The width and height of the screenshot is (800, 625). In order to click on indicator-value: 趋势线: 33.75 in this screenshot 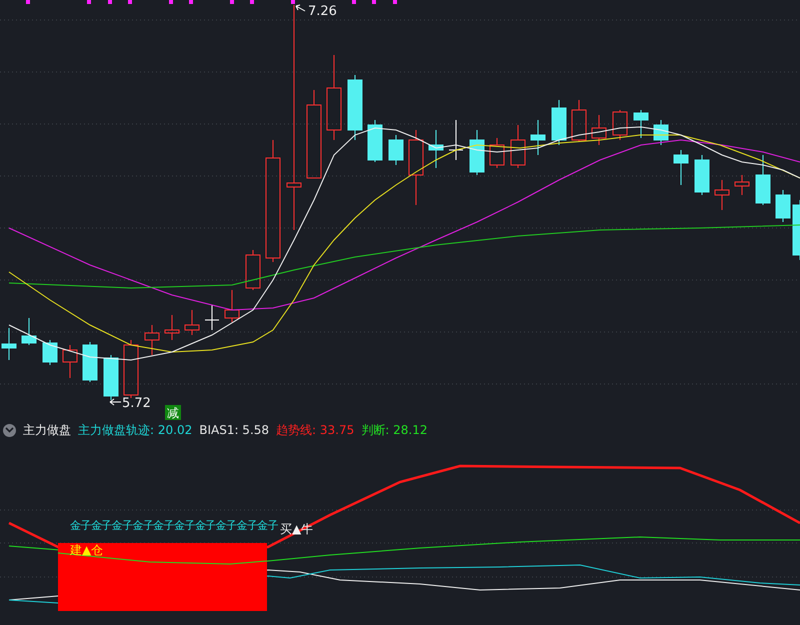, I will do `click(315, 430)`.